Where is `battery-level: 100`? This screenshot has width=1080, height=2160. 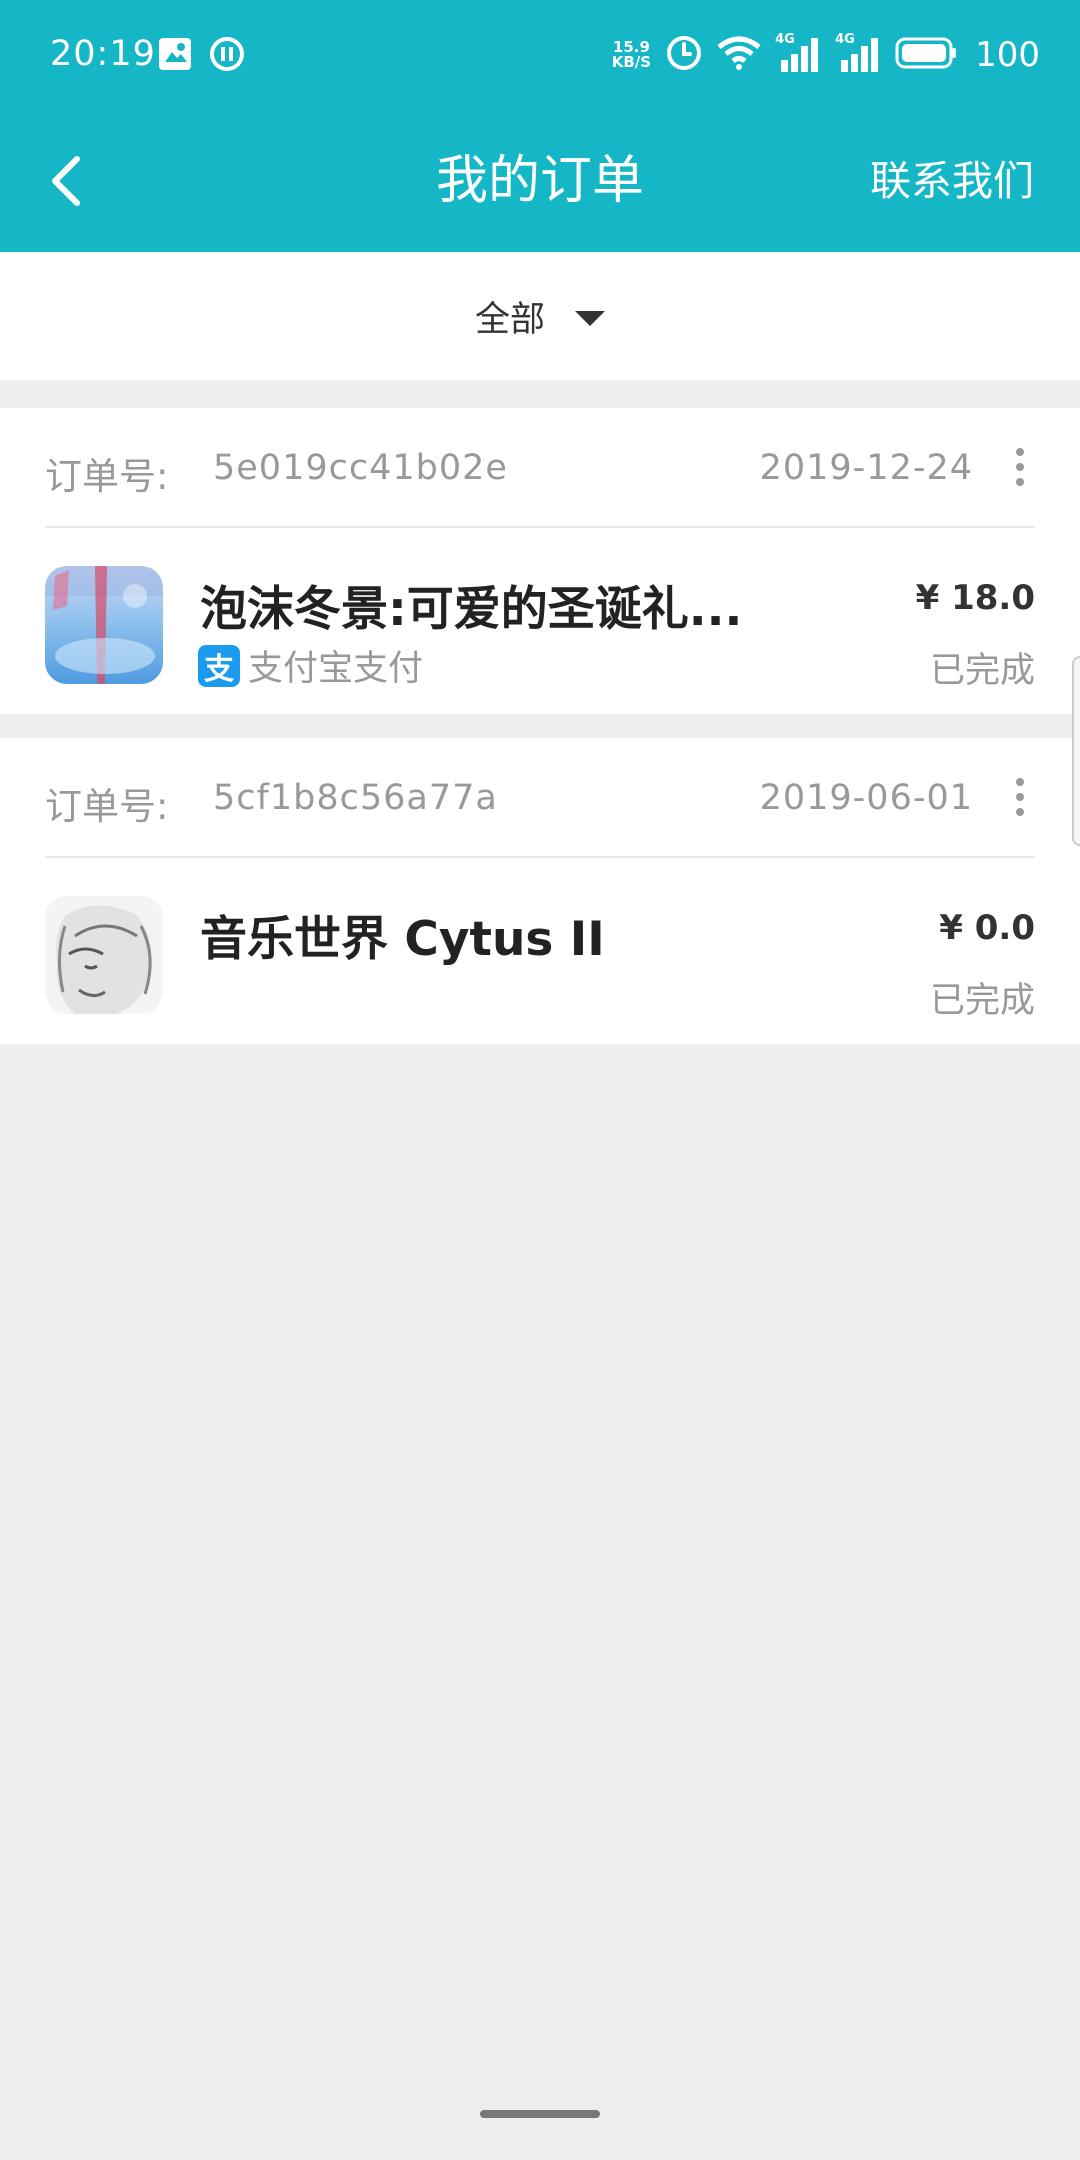 battery-level: 100 is located at coordinates (1007, 55).